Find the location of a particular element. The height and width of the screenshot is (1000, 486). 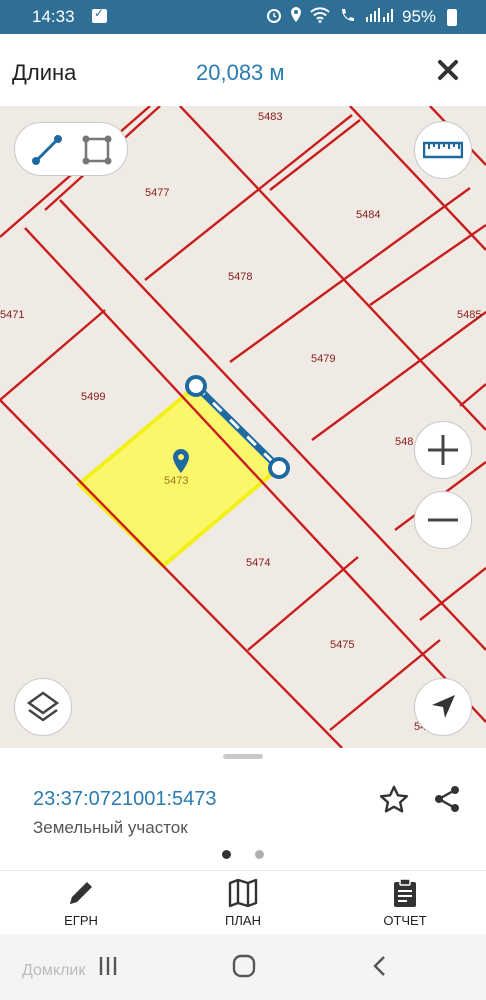

nav-egrn: ЕГРН is located at coordinates (81, 903).